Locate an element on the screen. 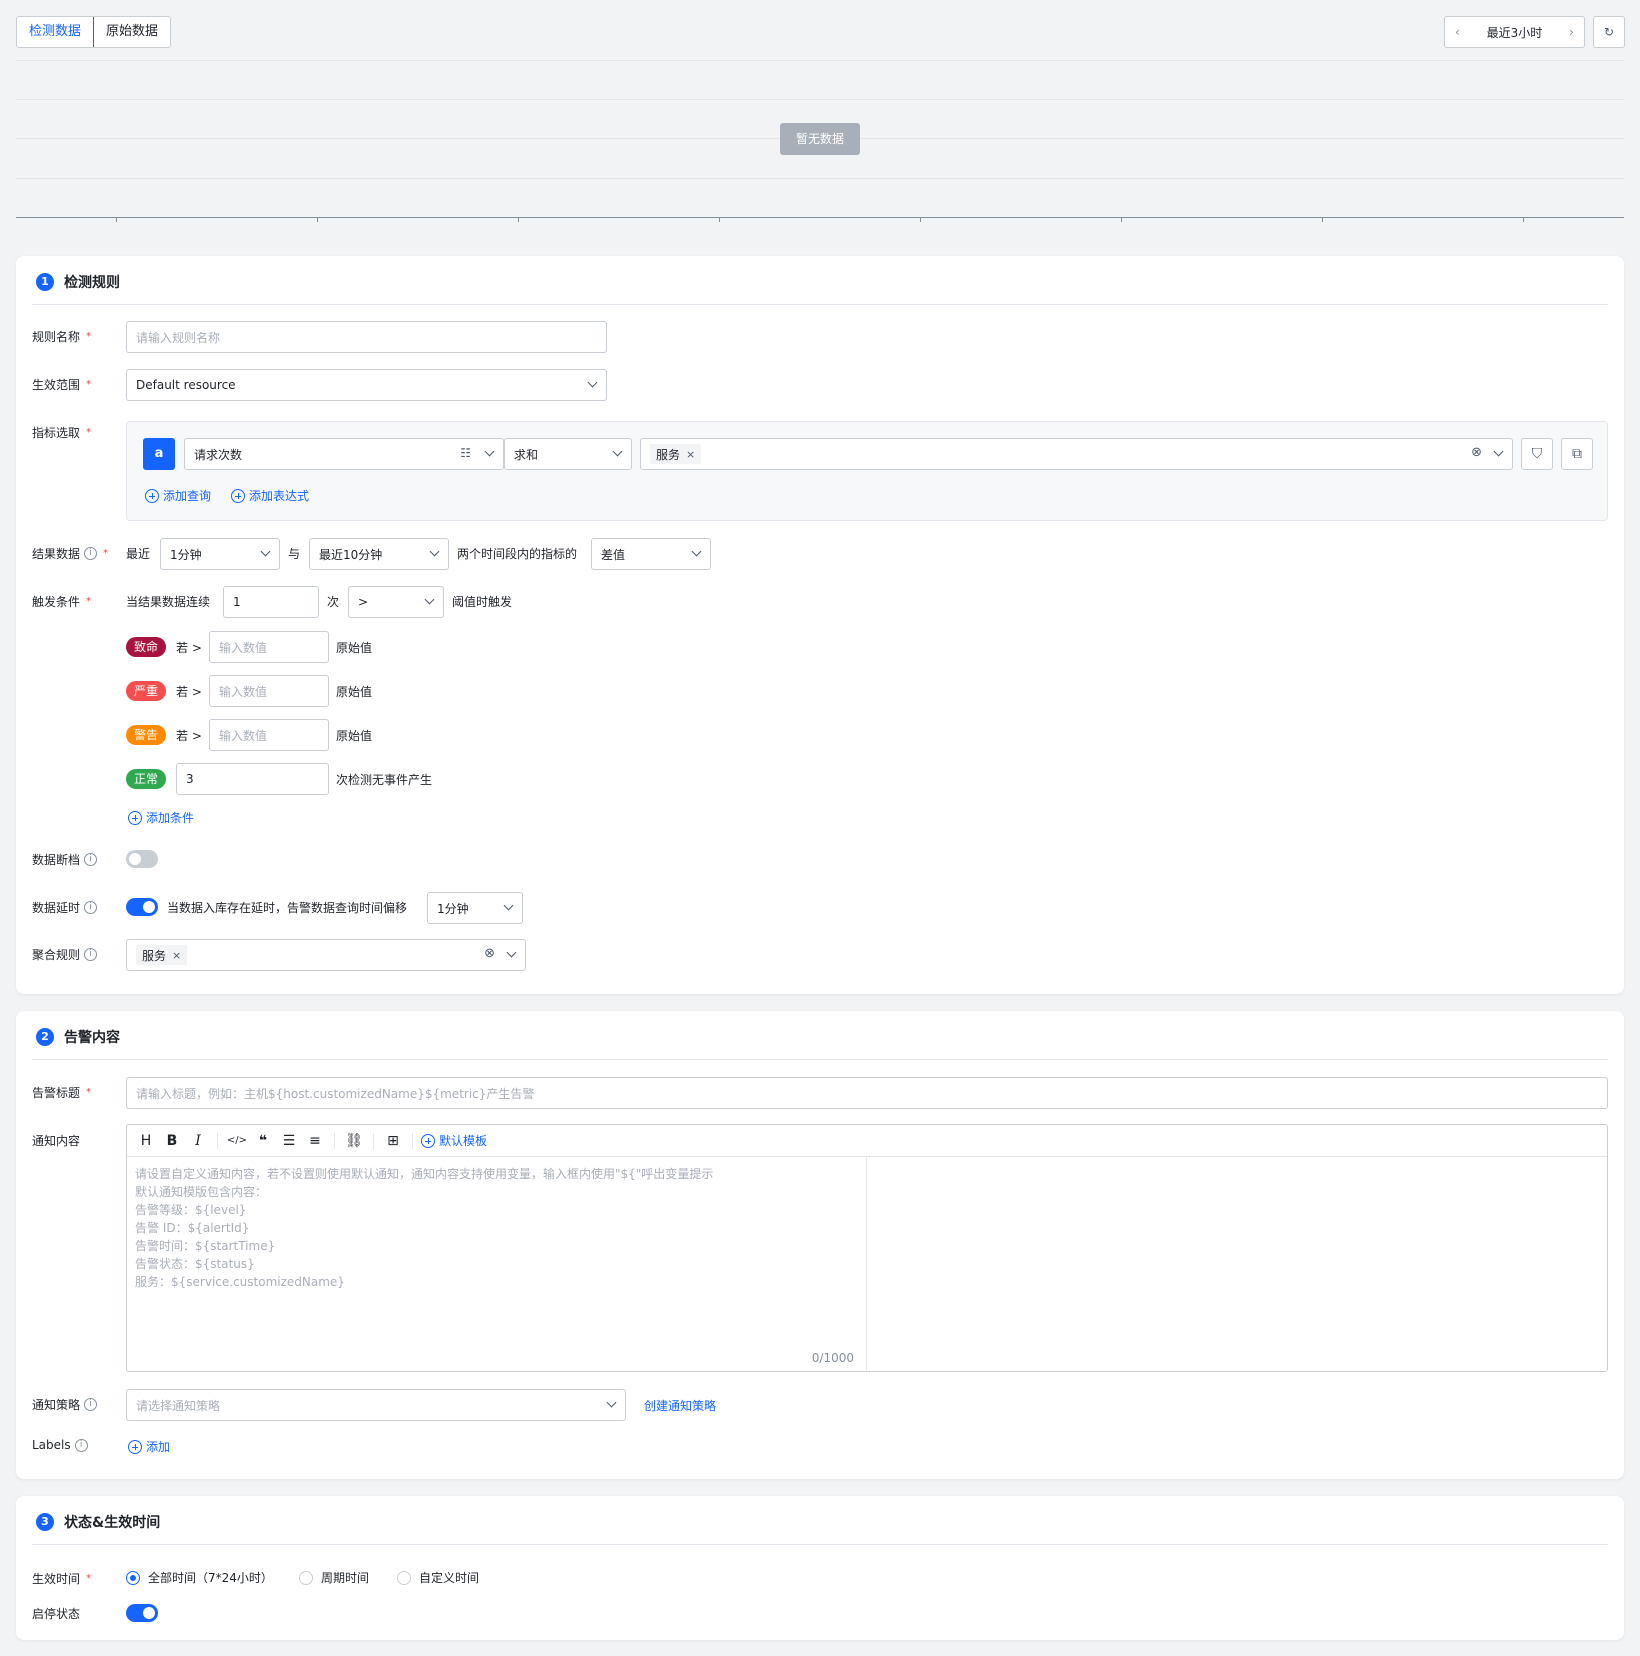  quote-icon: ❝ is located at coordinates (263, 1141).